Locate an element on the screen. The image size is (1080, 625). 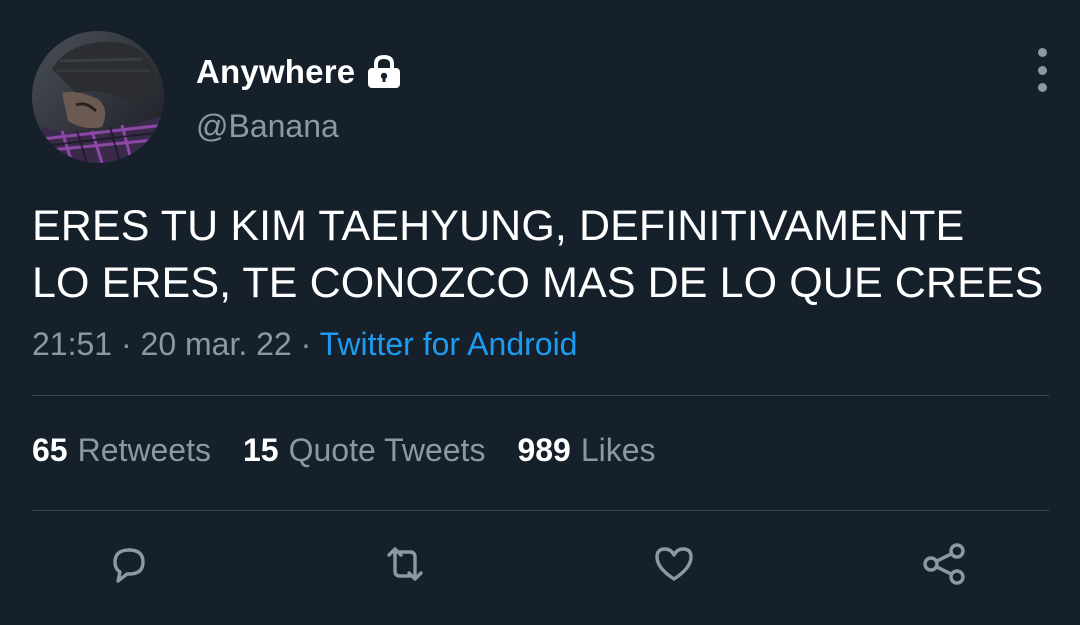
tweet-time: 21:51 is located at coordinates (72, 344).